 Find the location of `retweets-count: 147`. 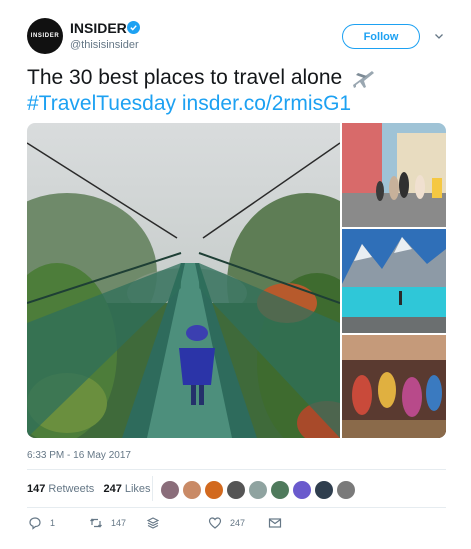

retweets-count: 147 is located at coordinates (36, 489).